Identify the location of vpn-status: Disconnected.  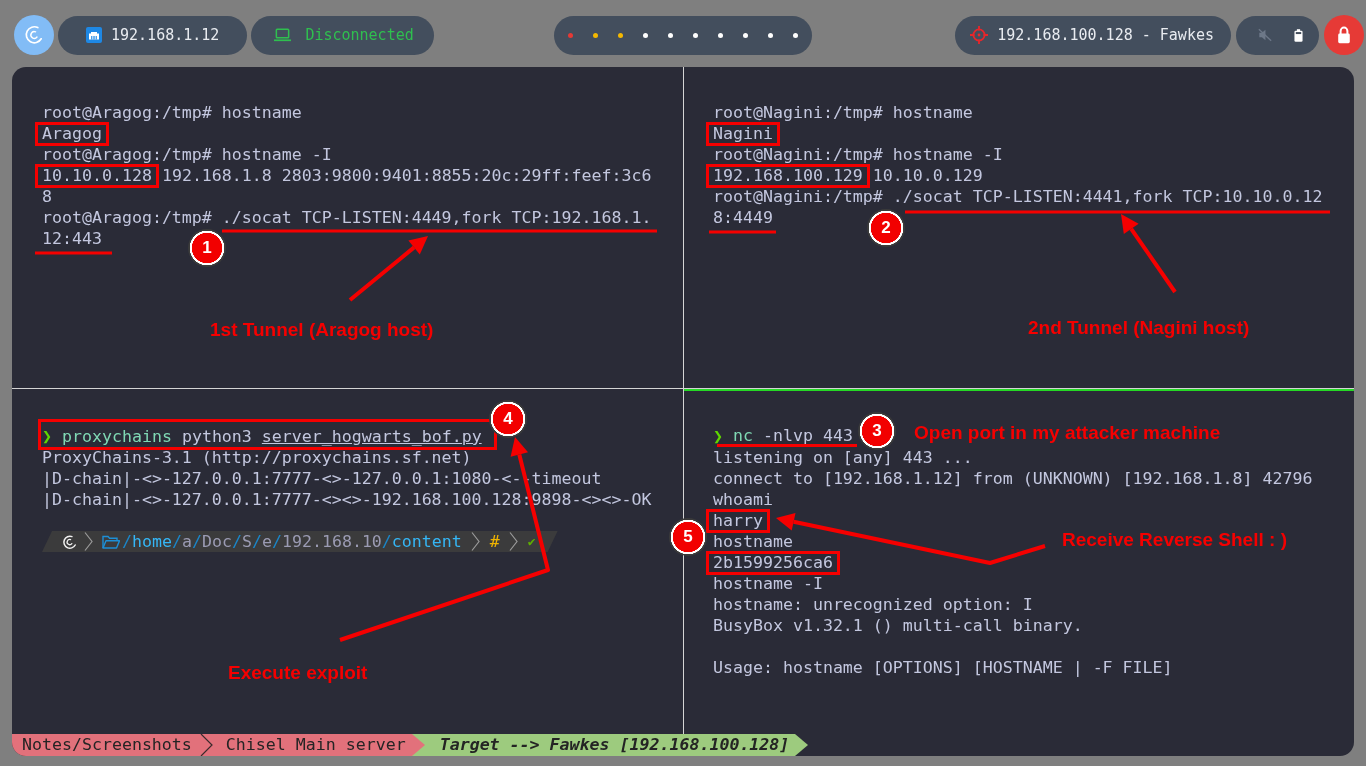
(359, 35).